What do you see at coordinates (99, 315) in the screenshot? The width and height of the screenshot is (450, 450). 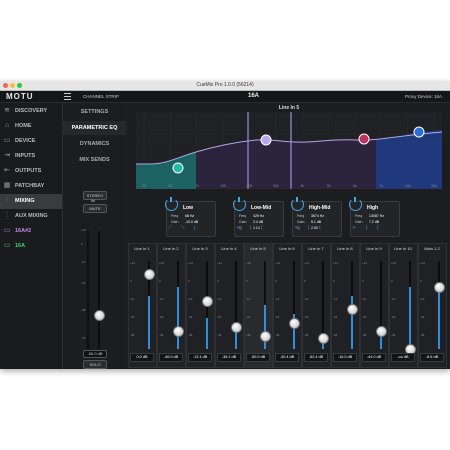 I see `strip-fader-knob` at bounding box center [99, 315].